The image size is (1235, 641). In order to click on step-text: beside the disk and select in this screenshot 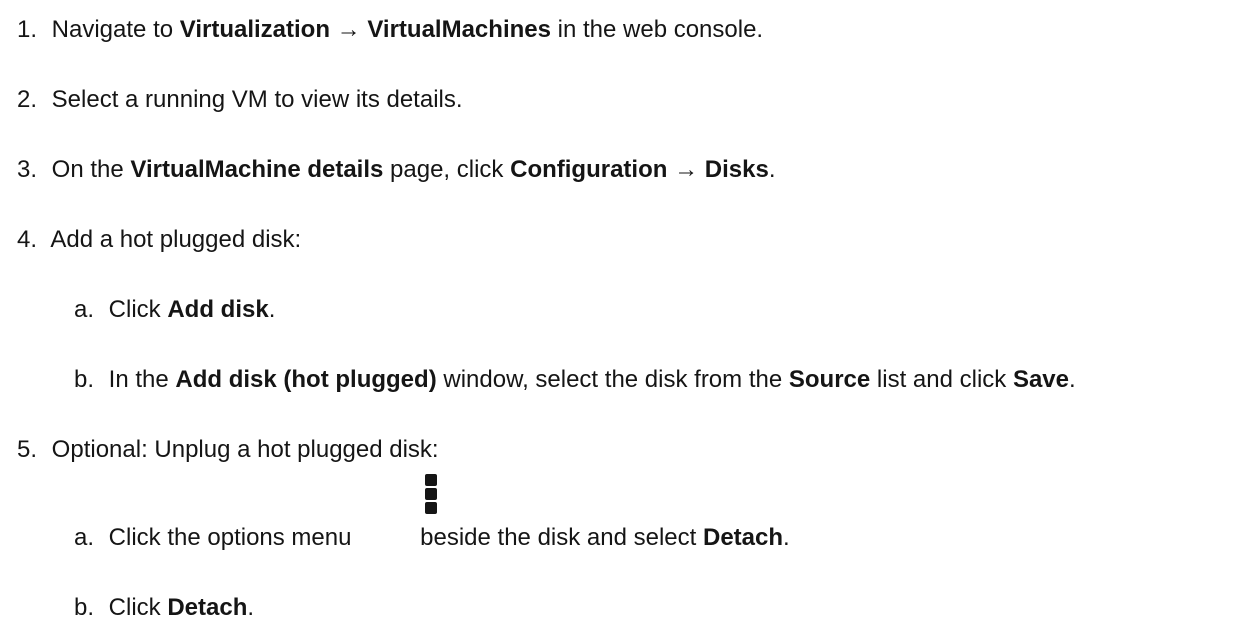, I will do `click(561, 537)`.